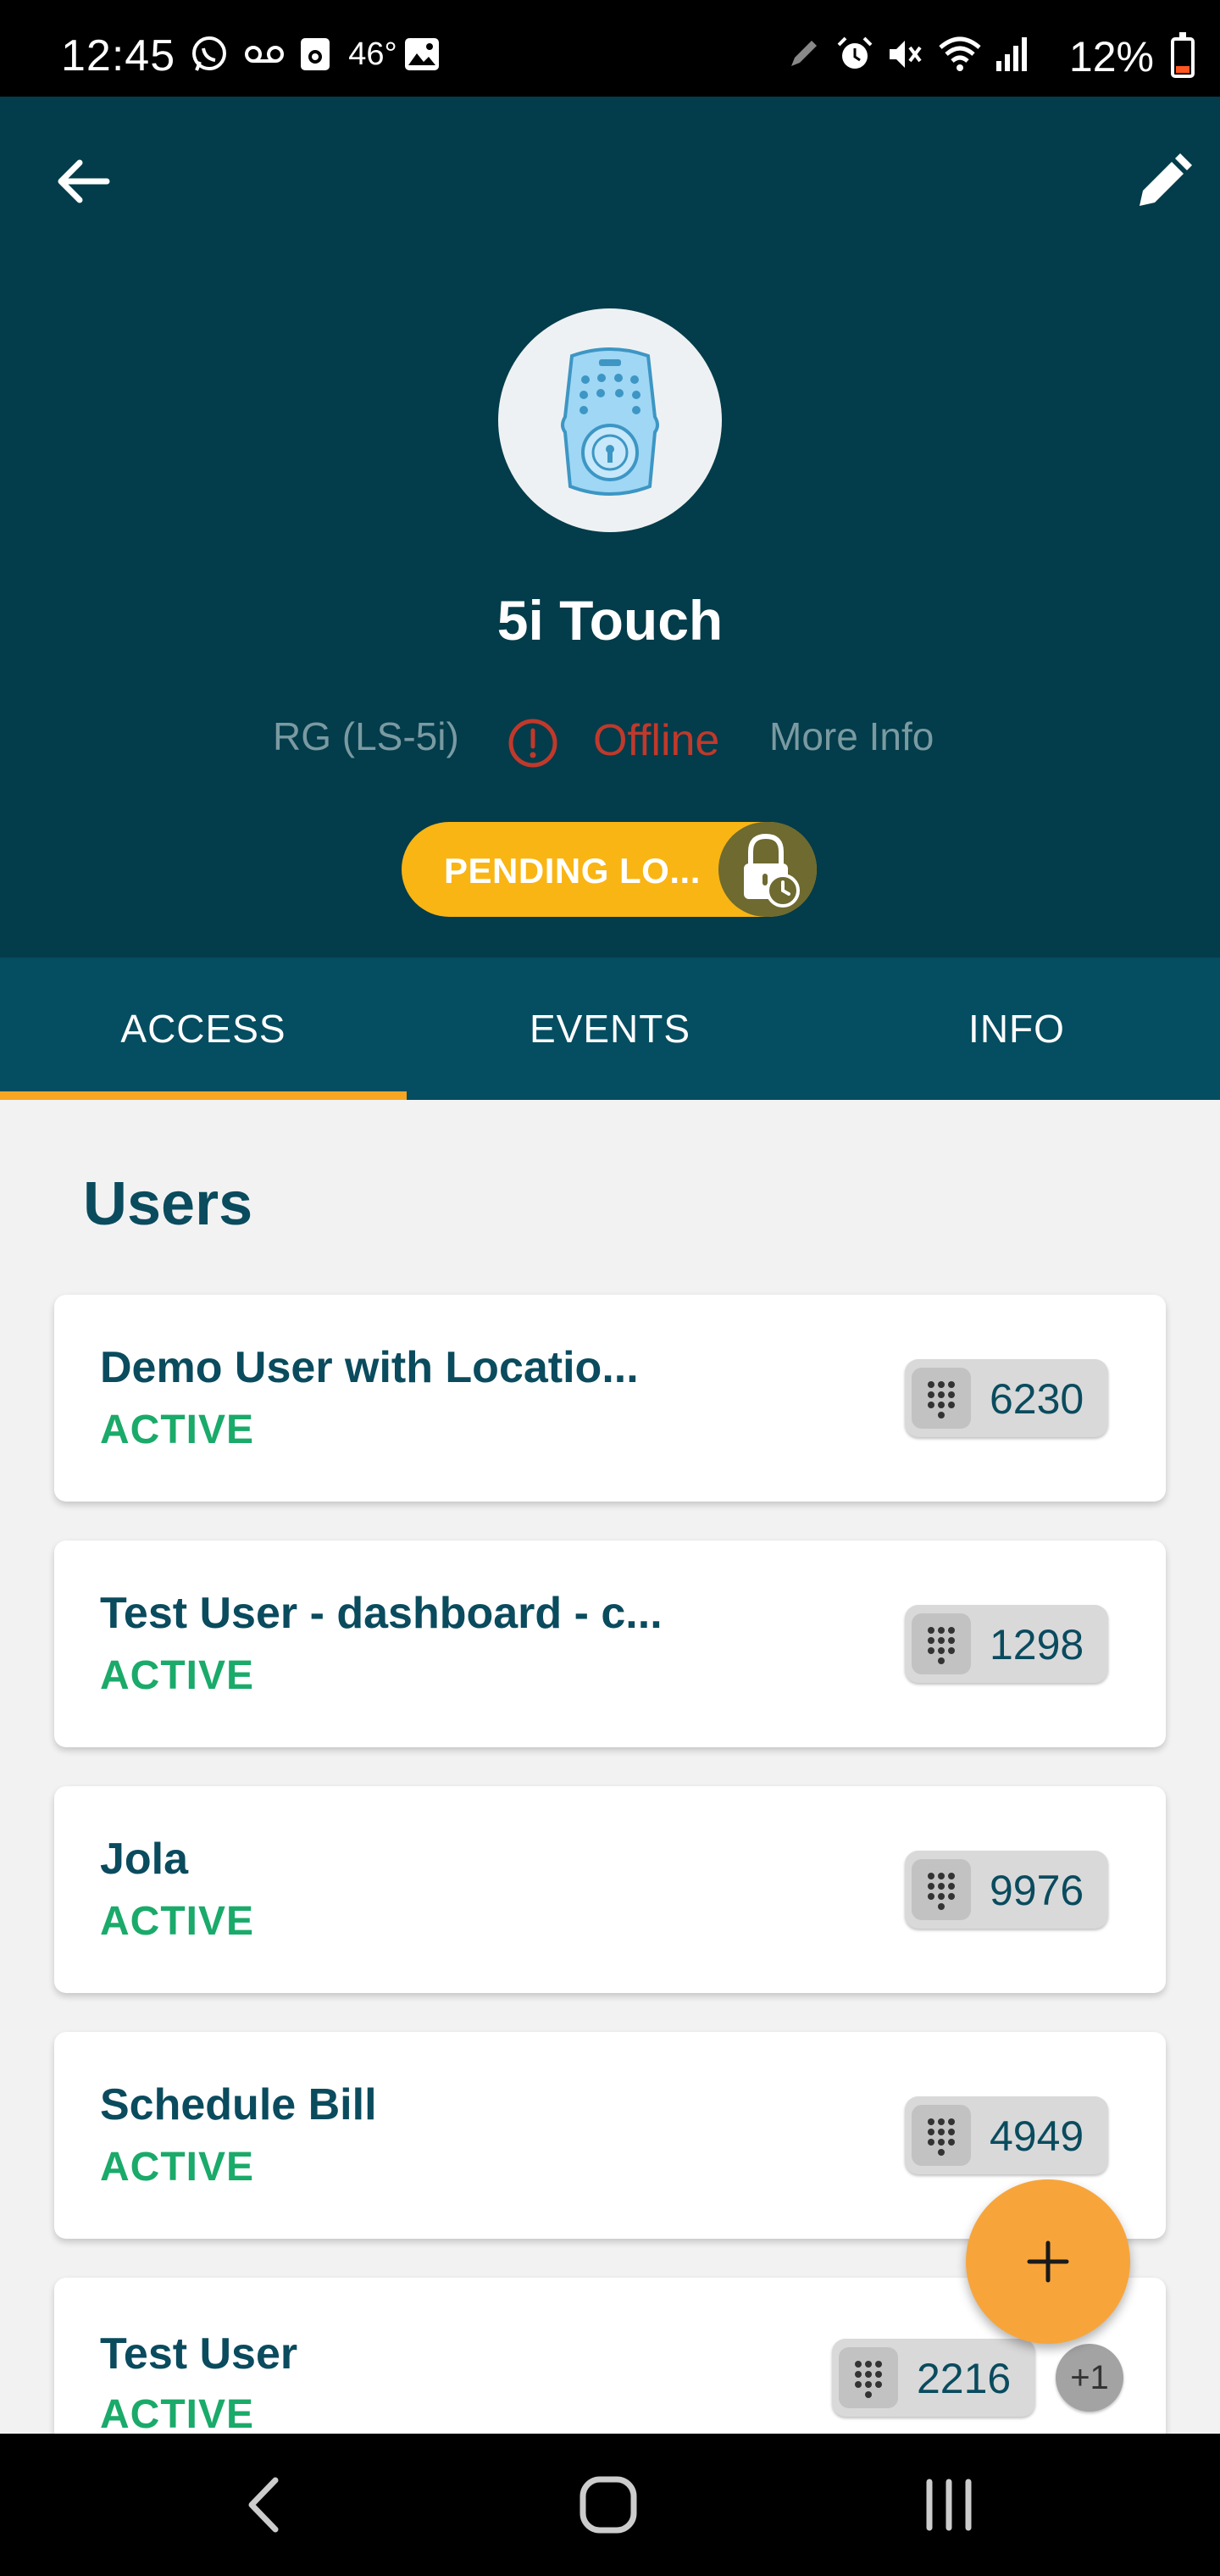 The height and width of the screenshot is (2576, 1220). I want to click on access-code-chip: 2216, so click(933, 2378).